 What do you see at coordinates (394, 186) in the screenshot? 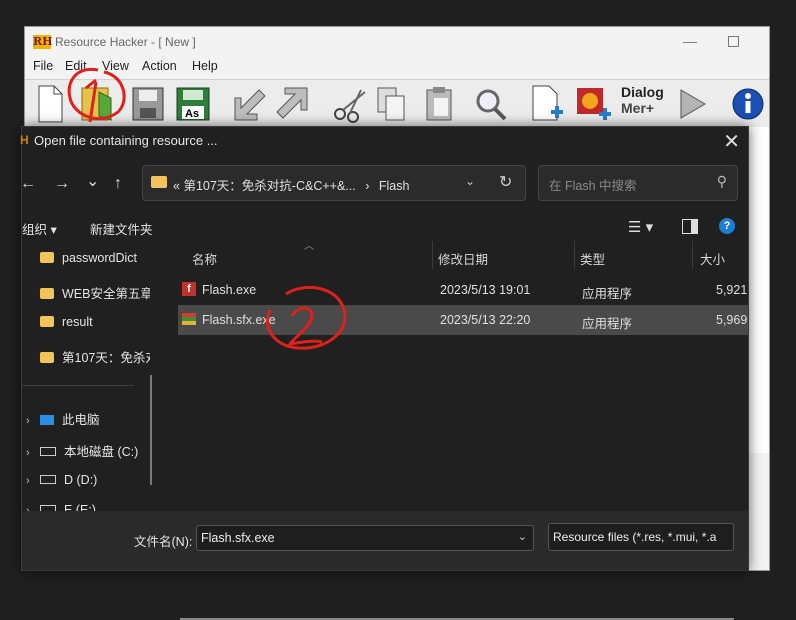
I see `breadcrumb-current: Flash` at bounding box center [394, 186].